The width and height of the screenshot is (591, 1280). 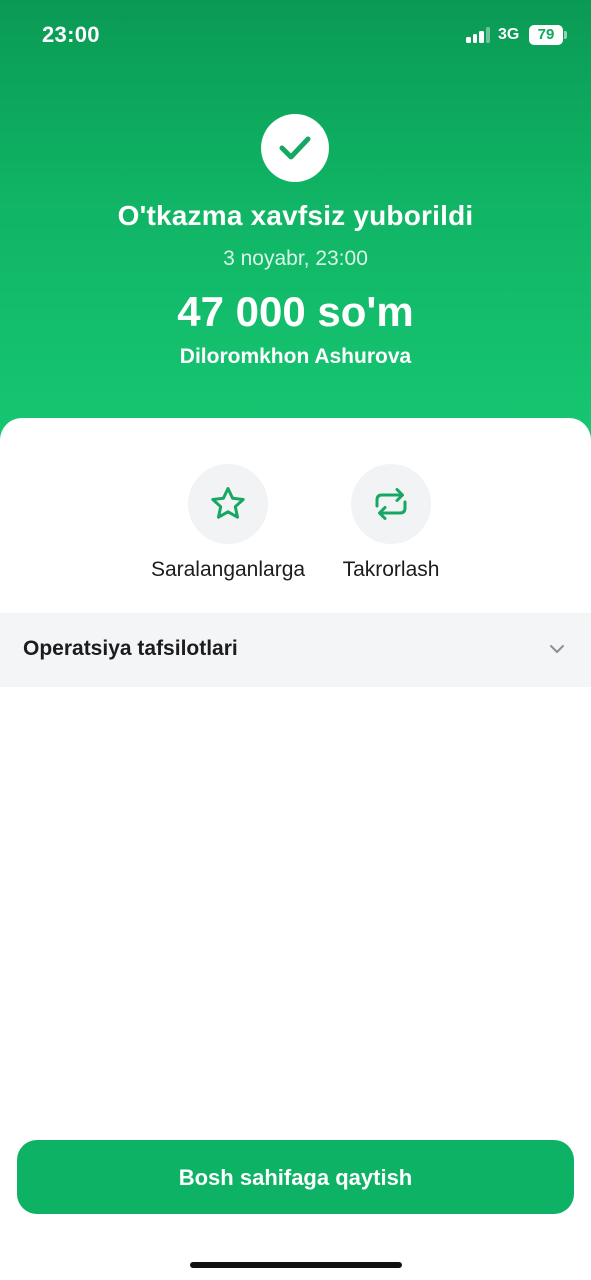 I want to click on back-to-home-button: Bosh sahifaga qaytish, so click(x=295, y=1177).